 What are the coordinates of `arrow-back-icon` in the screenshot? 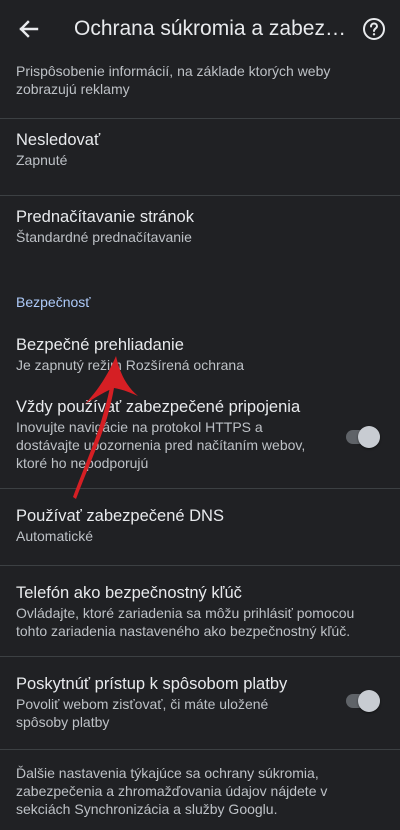 It's located at (29, 29).